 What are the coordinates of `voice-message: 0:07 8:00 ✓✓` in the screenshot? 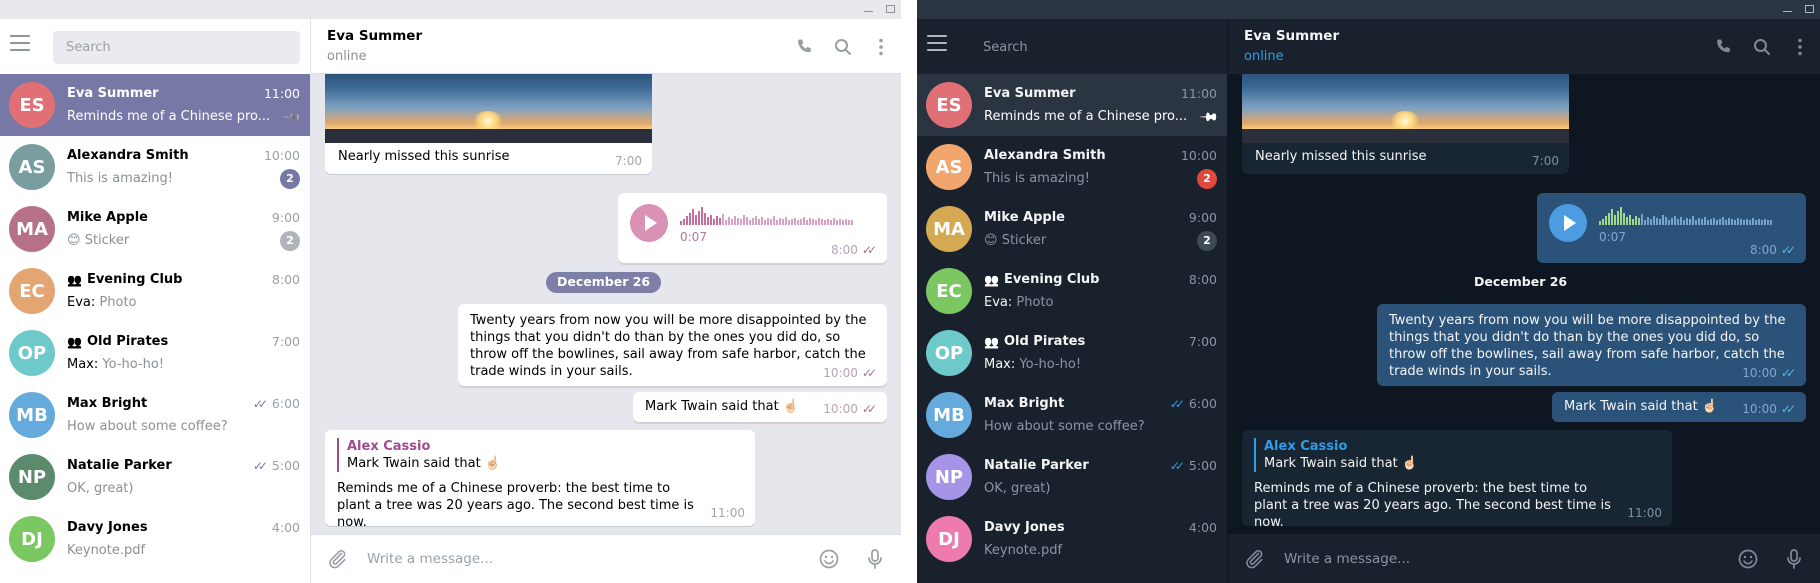 It's located at (1671, 228).